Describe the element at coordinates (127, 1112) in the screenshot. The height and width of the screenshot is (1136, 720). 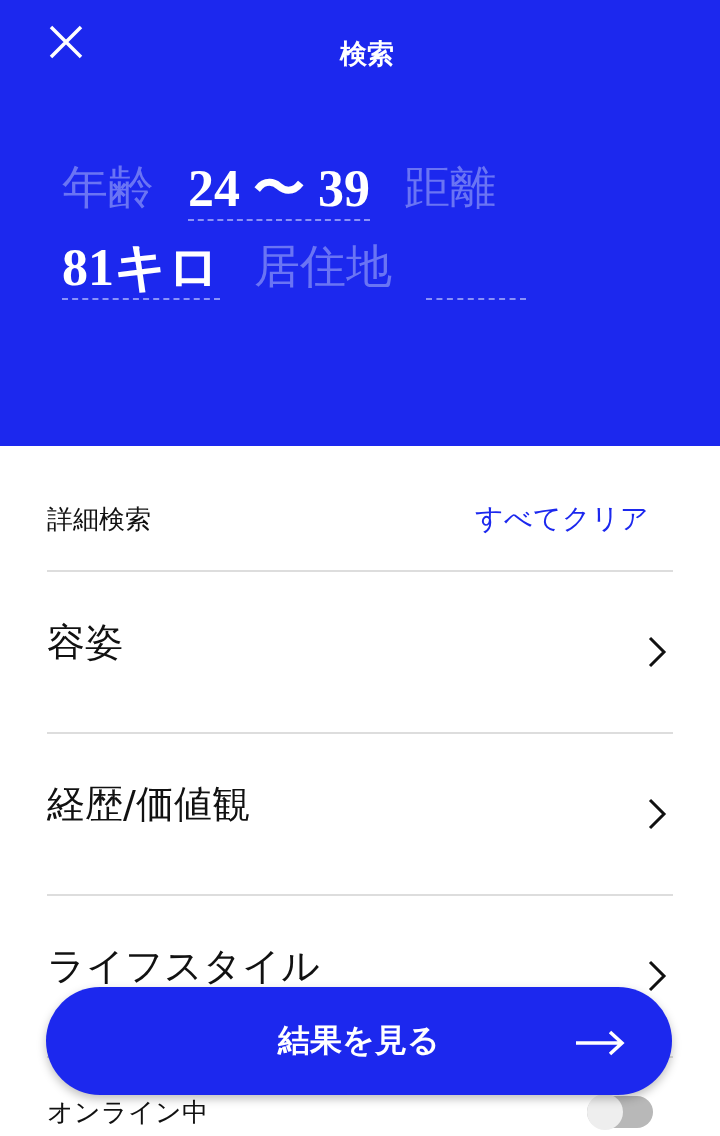
I see `online-label: オンライン中` at that location.